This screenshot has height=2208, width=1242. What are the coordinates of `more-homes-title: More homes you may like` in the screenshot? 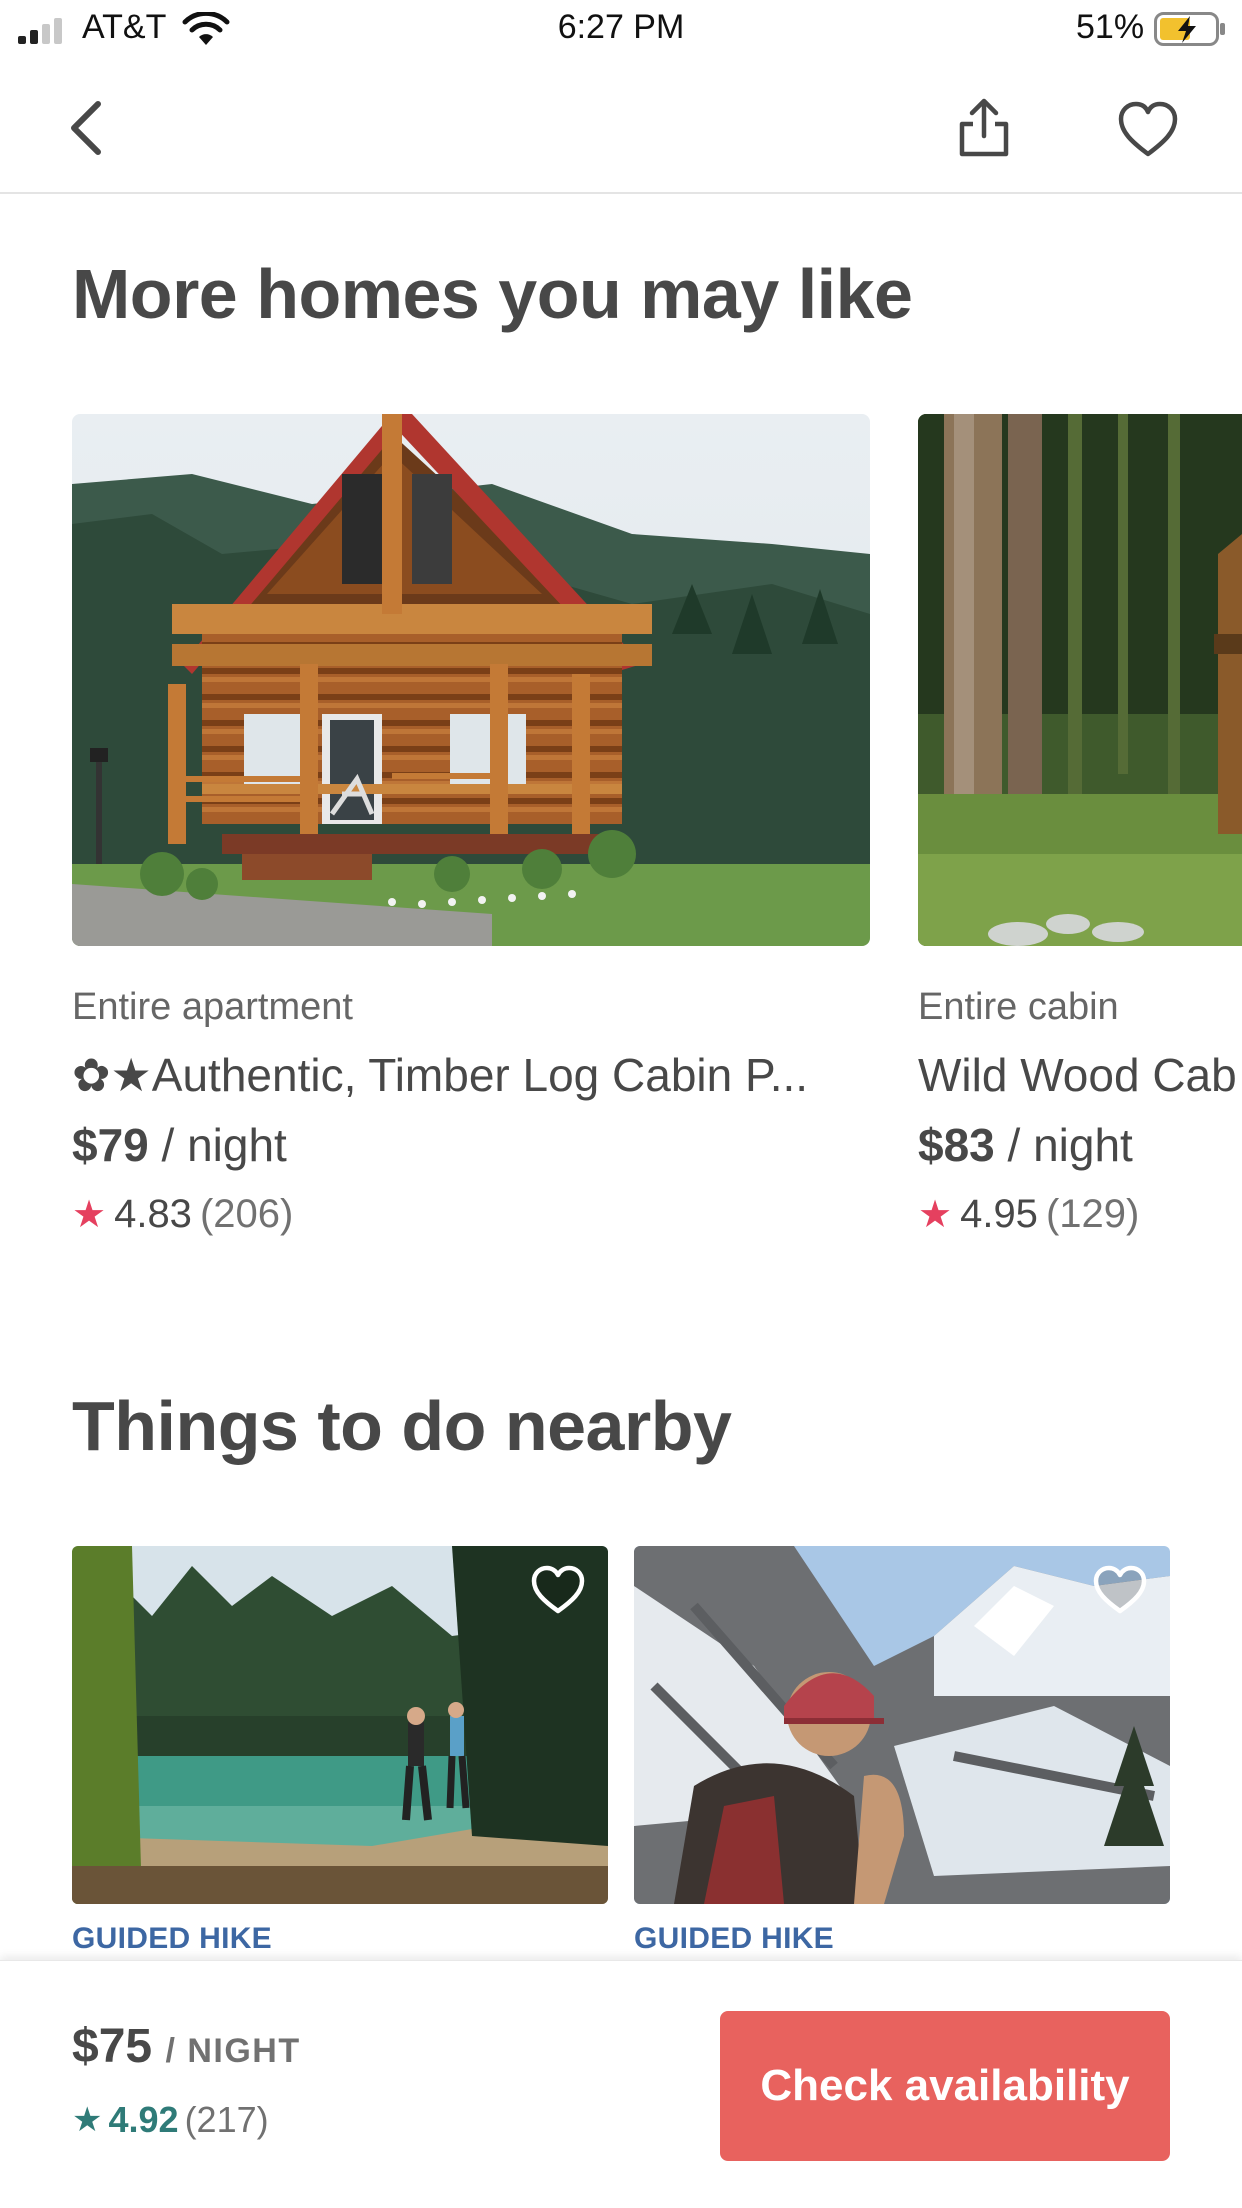 It's located at (492, 294).